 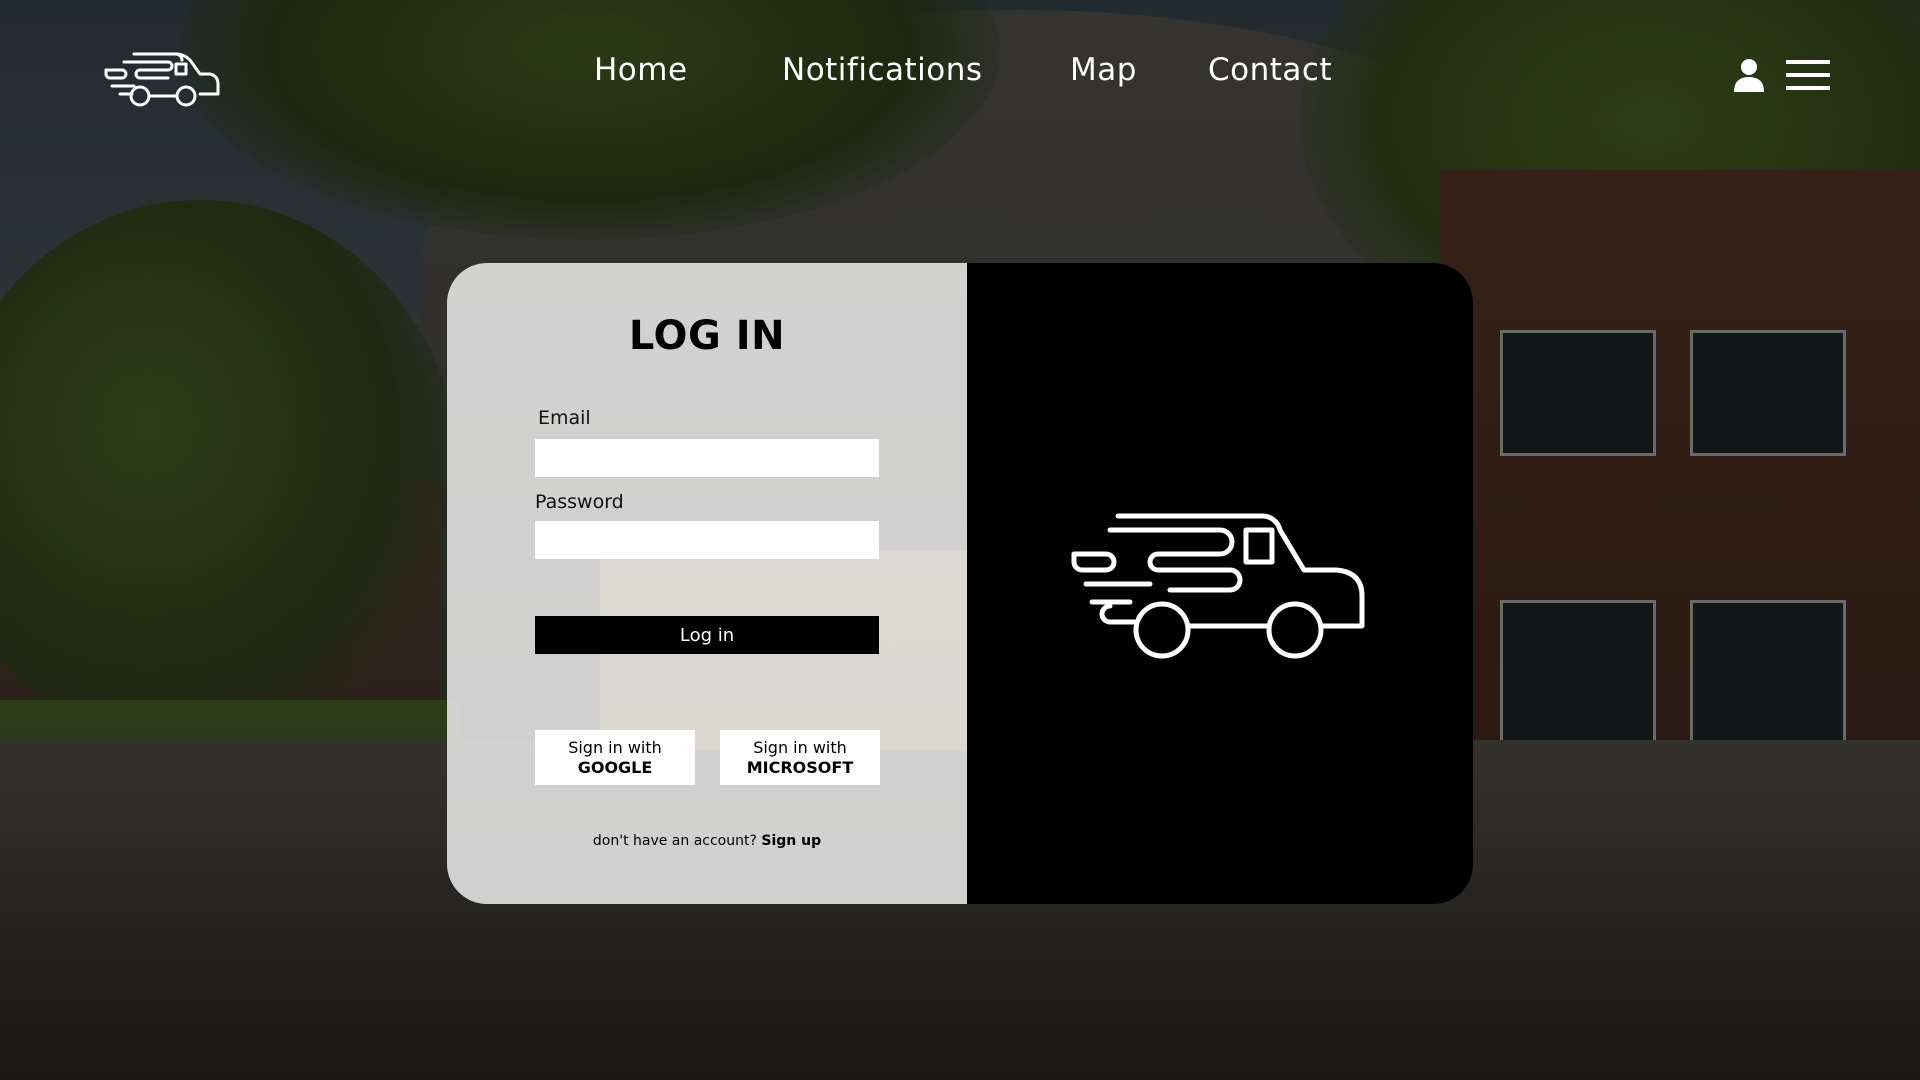 What do you see at coordinates (1270, 70) in the screenshot?
I see `nav-contact: Contact` at bounding box center [1270, 70].